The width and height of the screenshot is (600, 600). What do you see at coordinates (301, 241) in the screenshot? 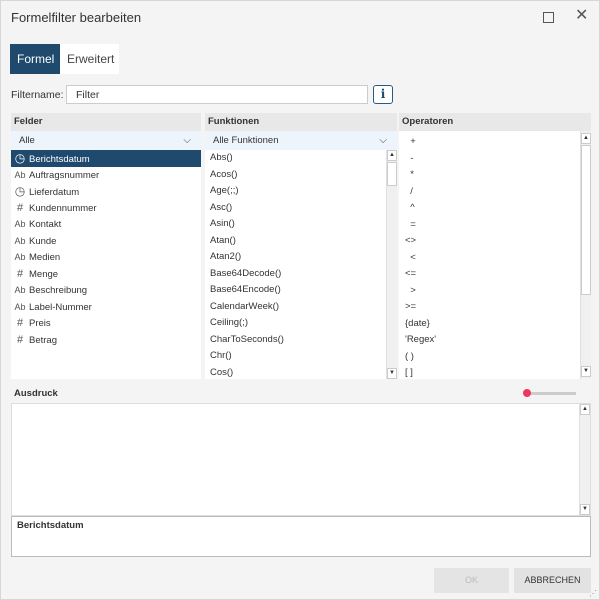
I see `function-item: Atan()` at bounding box center [301, 241].